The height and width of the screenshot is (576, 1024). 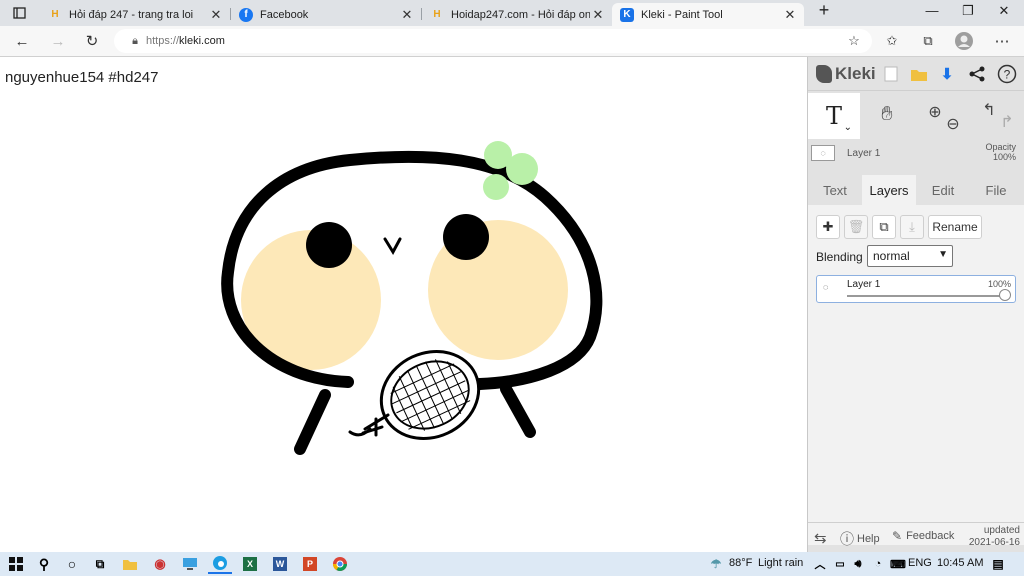 What do you see at coordinates (326, 14) in the screenshot?
I see `tab-facebook: f Facebook ✕` at bounding box center [326, 14].